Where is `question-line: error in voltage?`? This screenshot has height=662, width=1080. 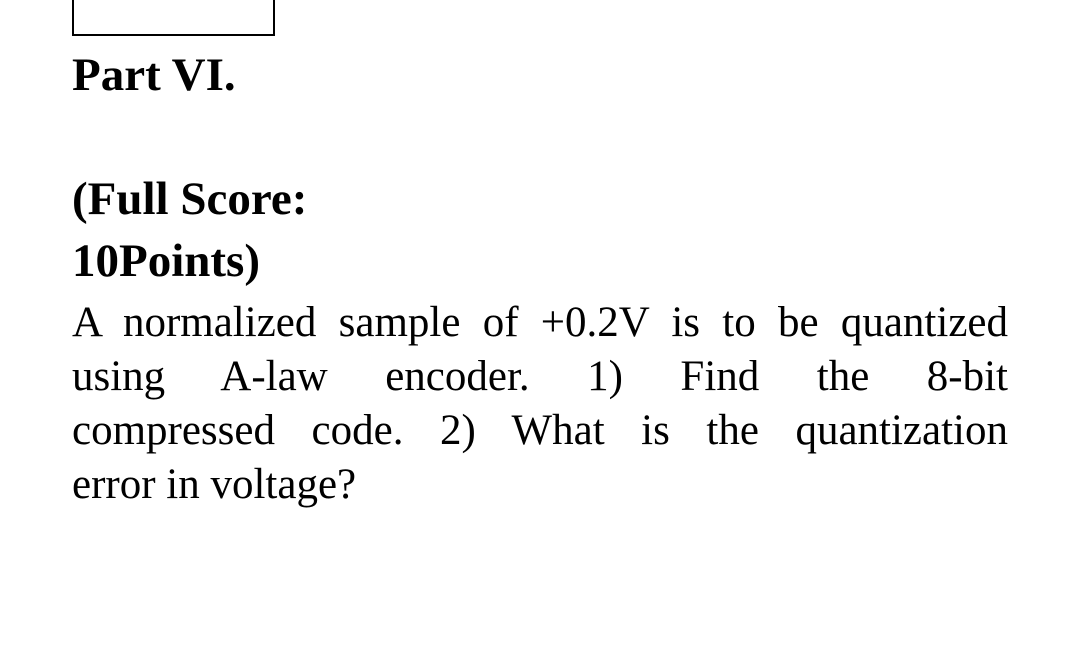 question-line: error in voltage? is located at coordinates (214, 484).